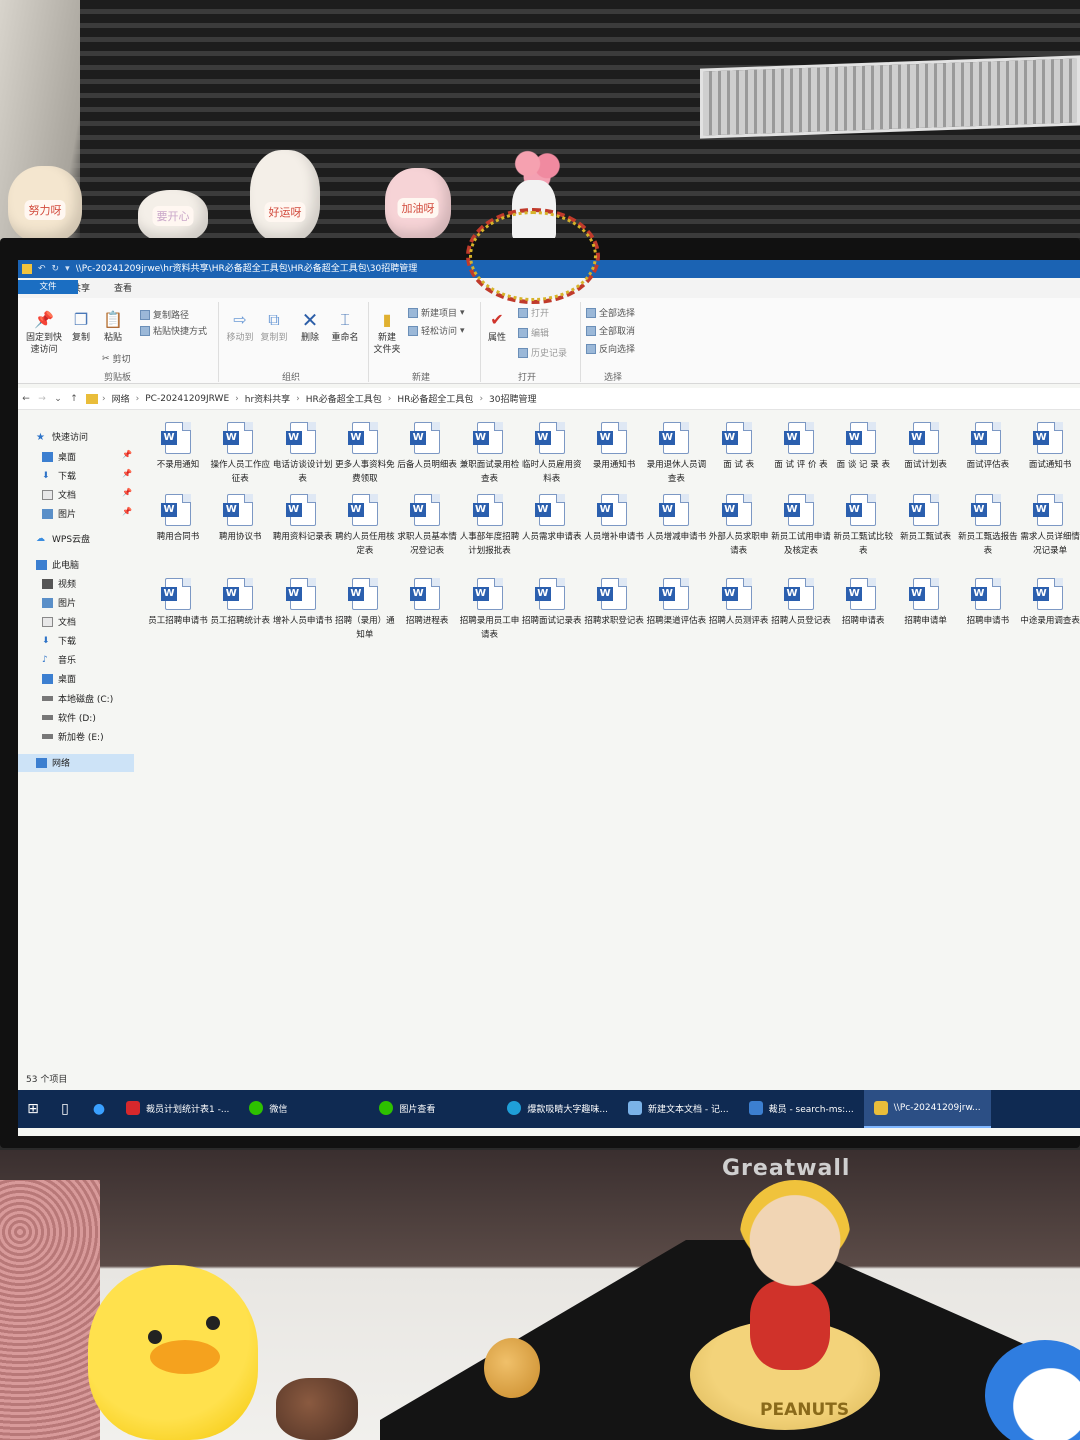 This screenshot has width=1080, height=1440. I want to click on file-item: W 增补人员申请书, so click(303, 603).